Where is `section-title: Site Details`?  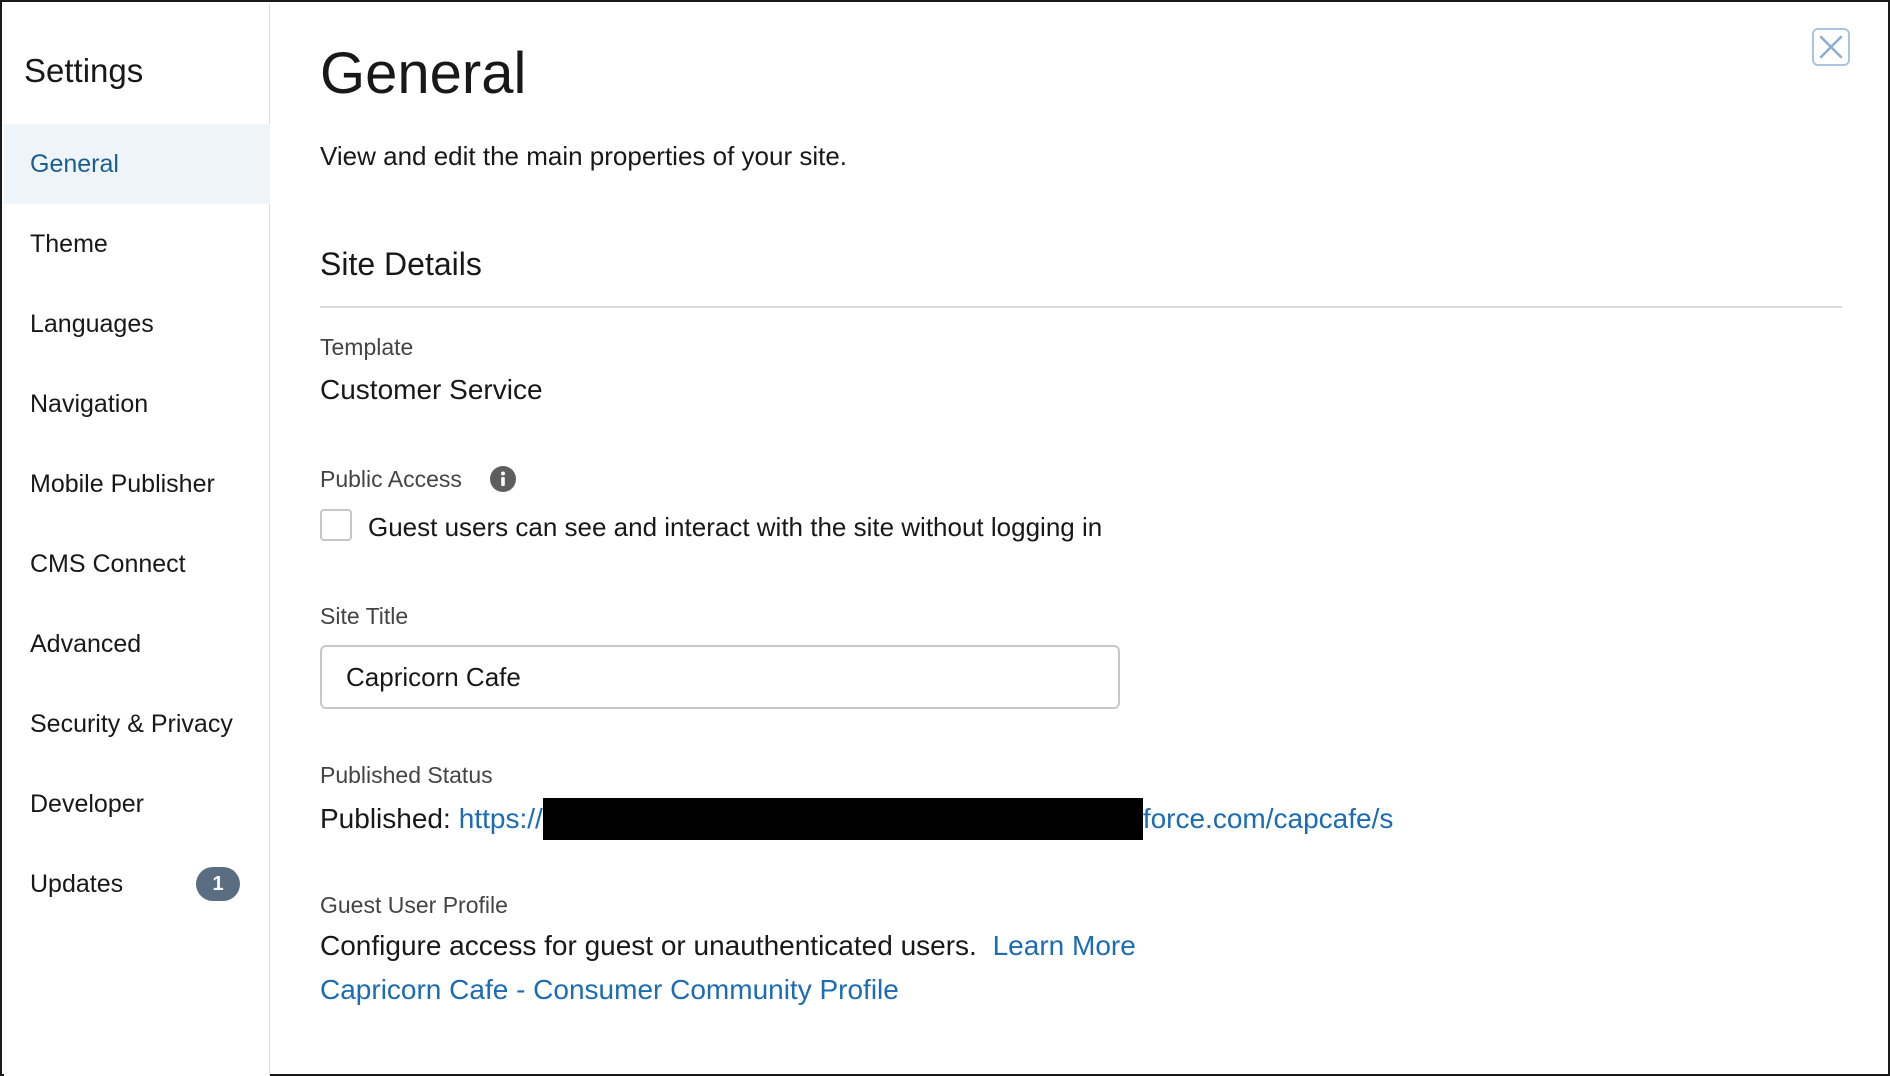 section-title: Site Details is located at coordinates (401, 264).